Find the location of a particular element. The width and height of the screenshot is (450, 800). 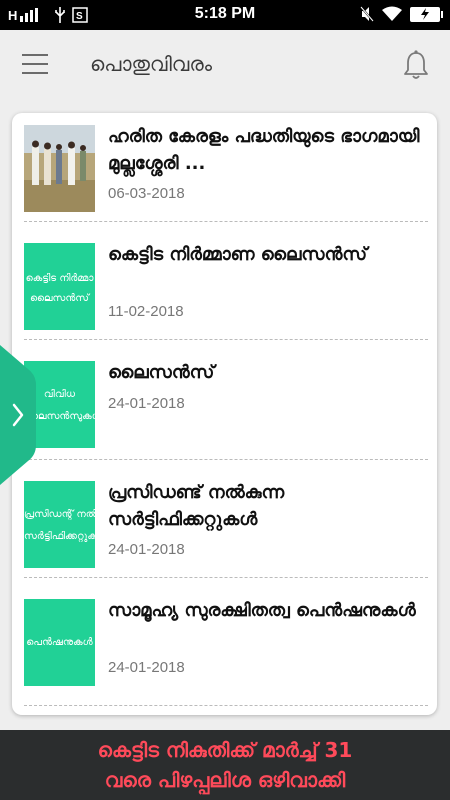

thumbnail-text: ലൈസൻസ് is located at coordinates (59, 298).